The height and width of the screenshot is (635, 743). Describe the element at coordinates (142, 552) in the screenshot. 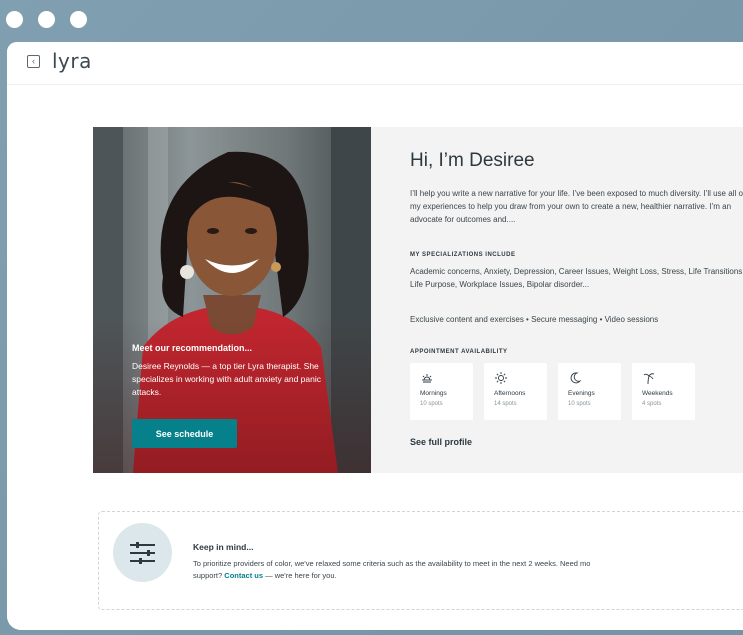

I see `sliders-icon` at that location.